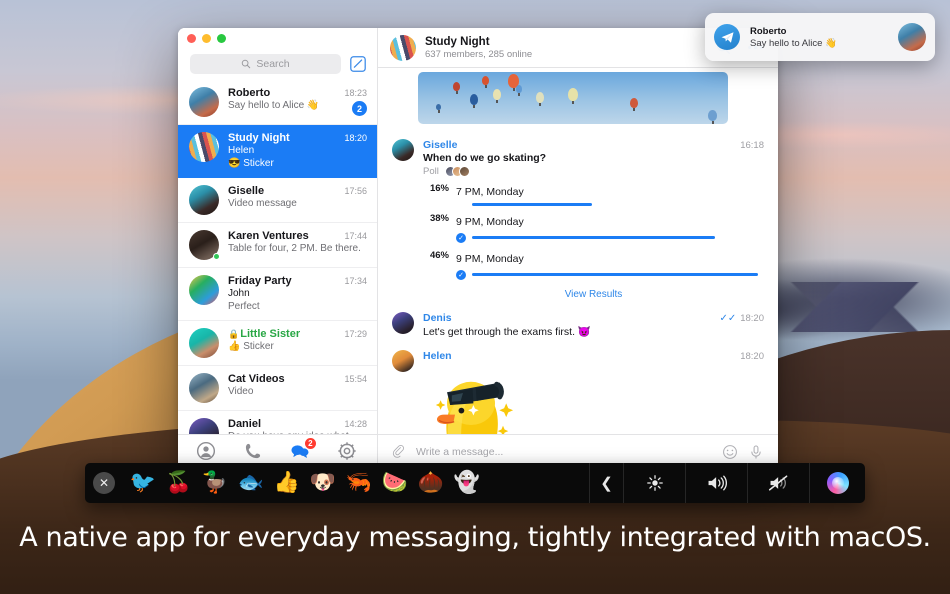 This screenshot has width=950, height=594. Describe the element at coordinates (485, 158) in the screenshot. I see `poll-question: When do we go skating?` at that location.